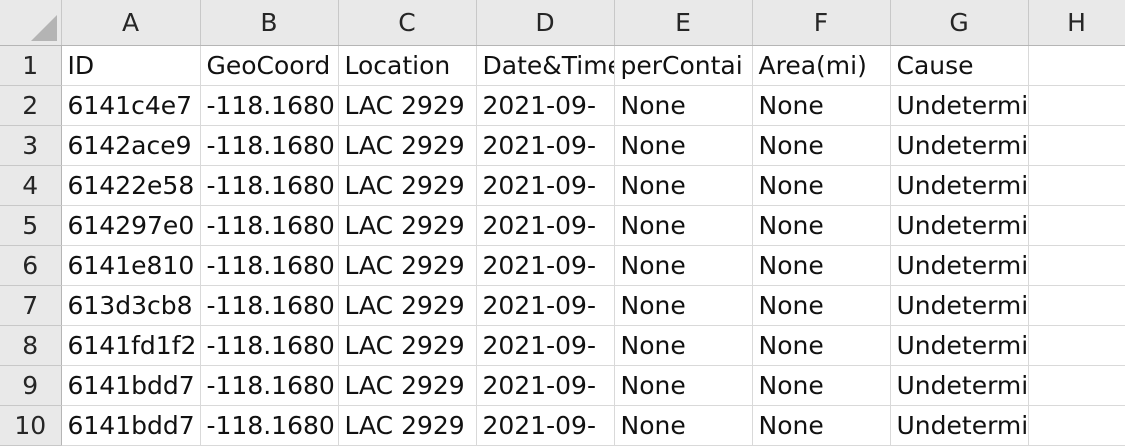 The width and height of the screenshot is (1125, 447). Describe the element at coordinates (31, 65) in the screenshot. I see `row-header: 1` at that location.